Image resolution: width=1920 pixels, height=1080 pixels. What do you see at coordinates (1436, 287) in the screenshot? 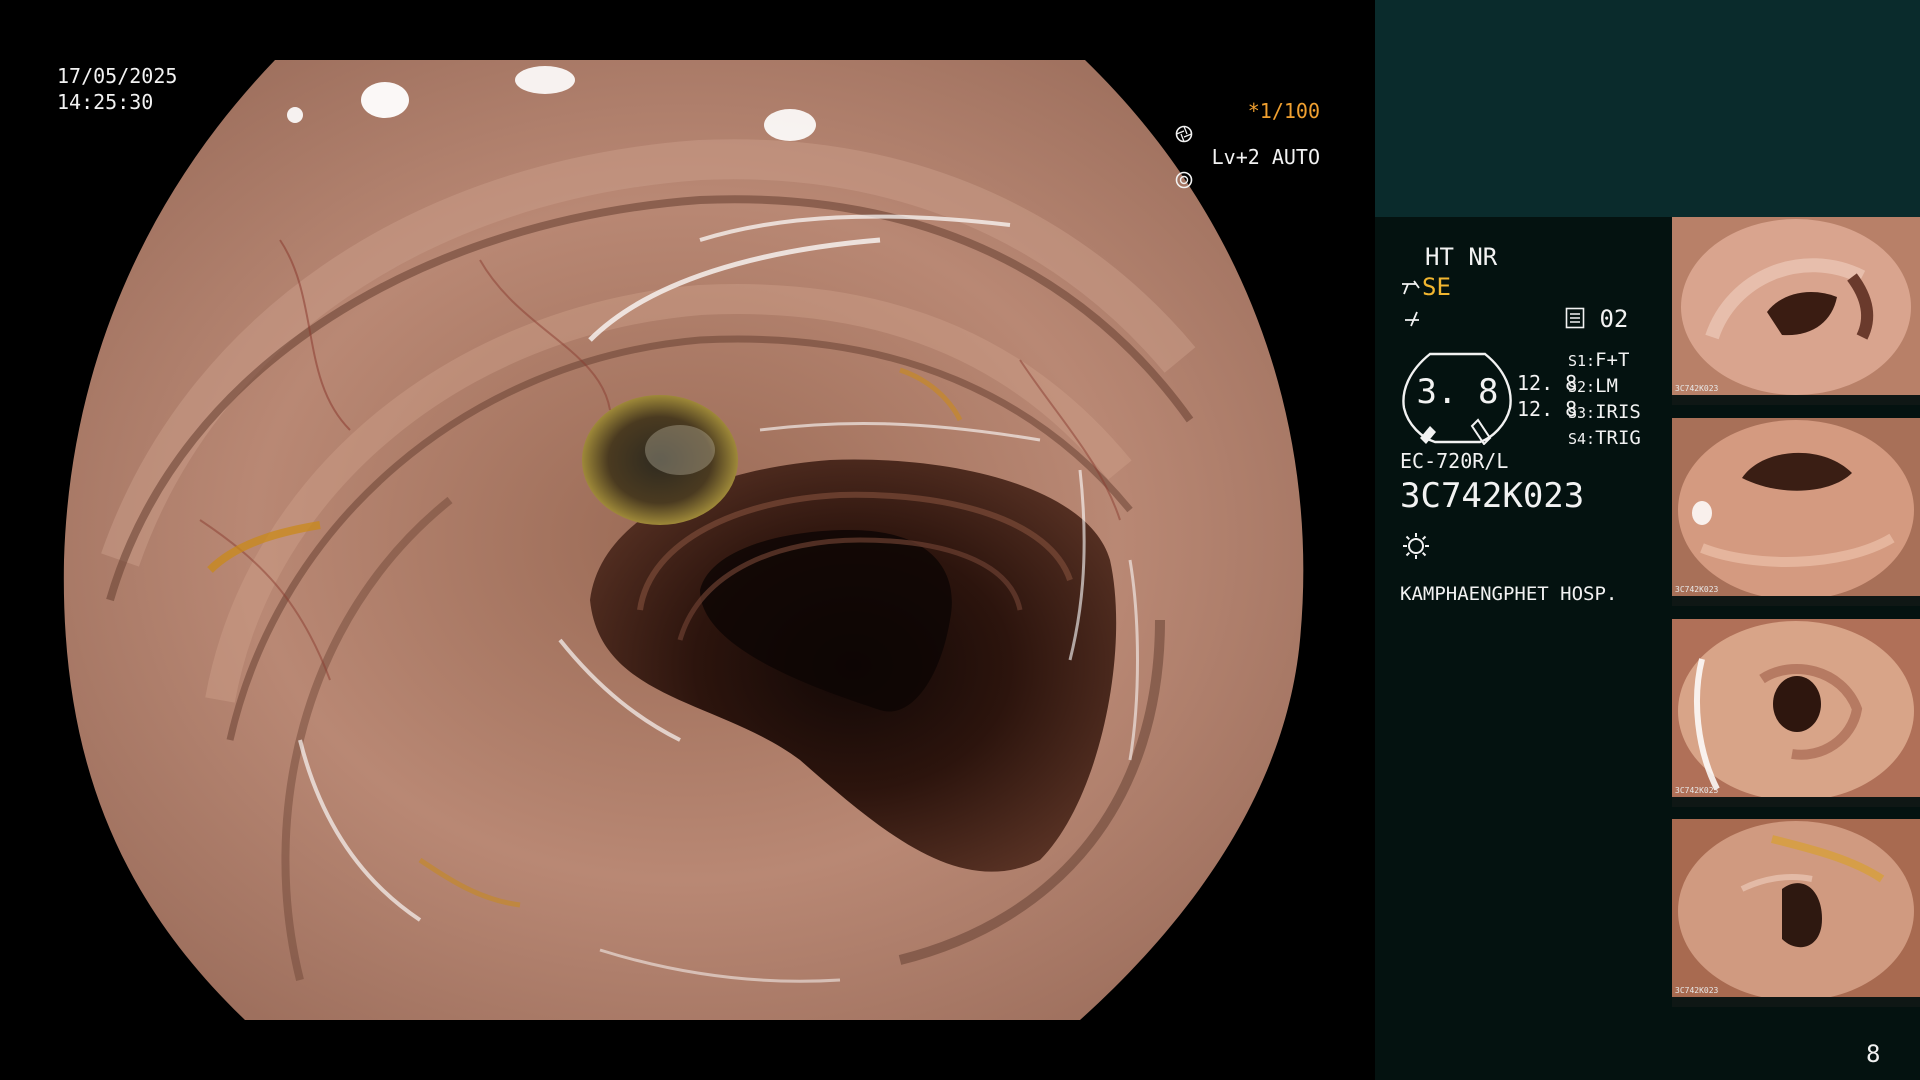
I see `se-label: SE` at bounding box center [1436, 287].